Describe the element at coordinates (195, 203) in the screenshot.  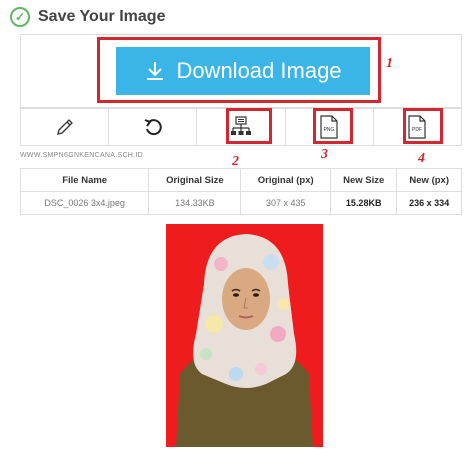
I see `cell-original-size: 134.33KB` at that location.